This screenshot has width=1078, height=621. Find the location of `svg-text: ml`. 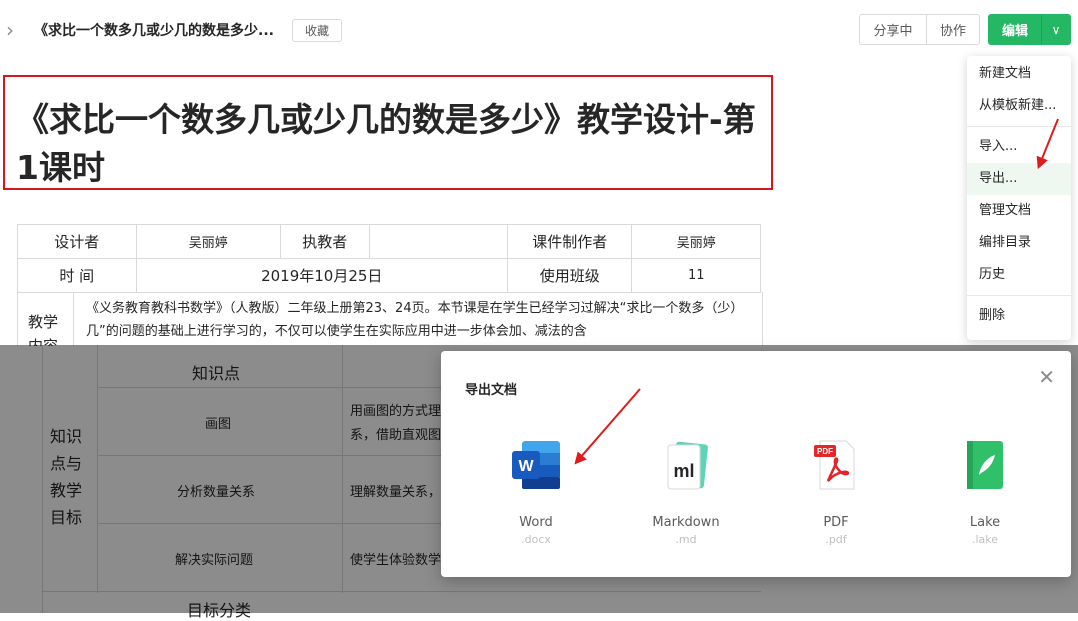

svg-text: ml is located at coordinates (683, 471).